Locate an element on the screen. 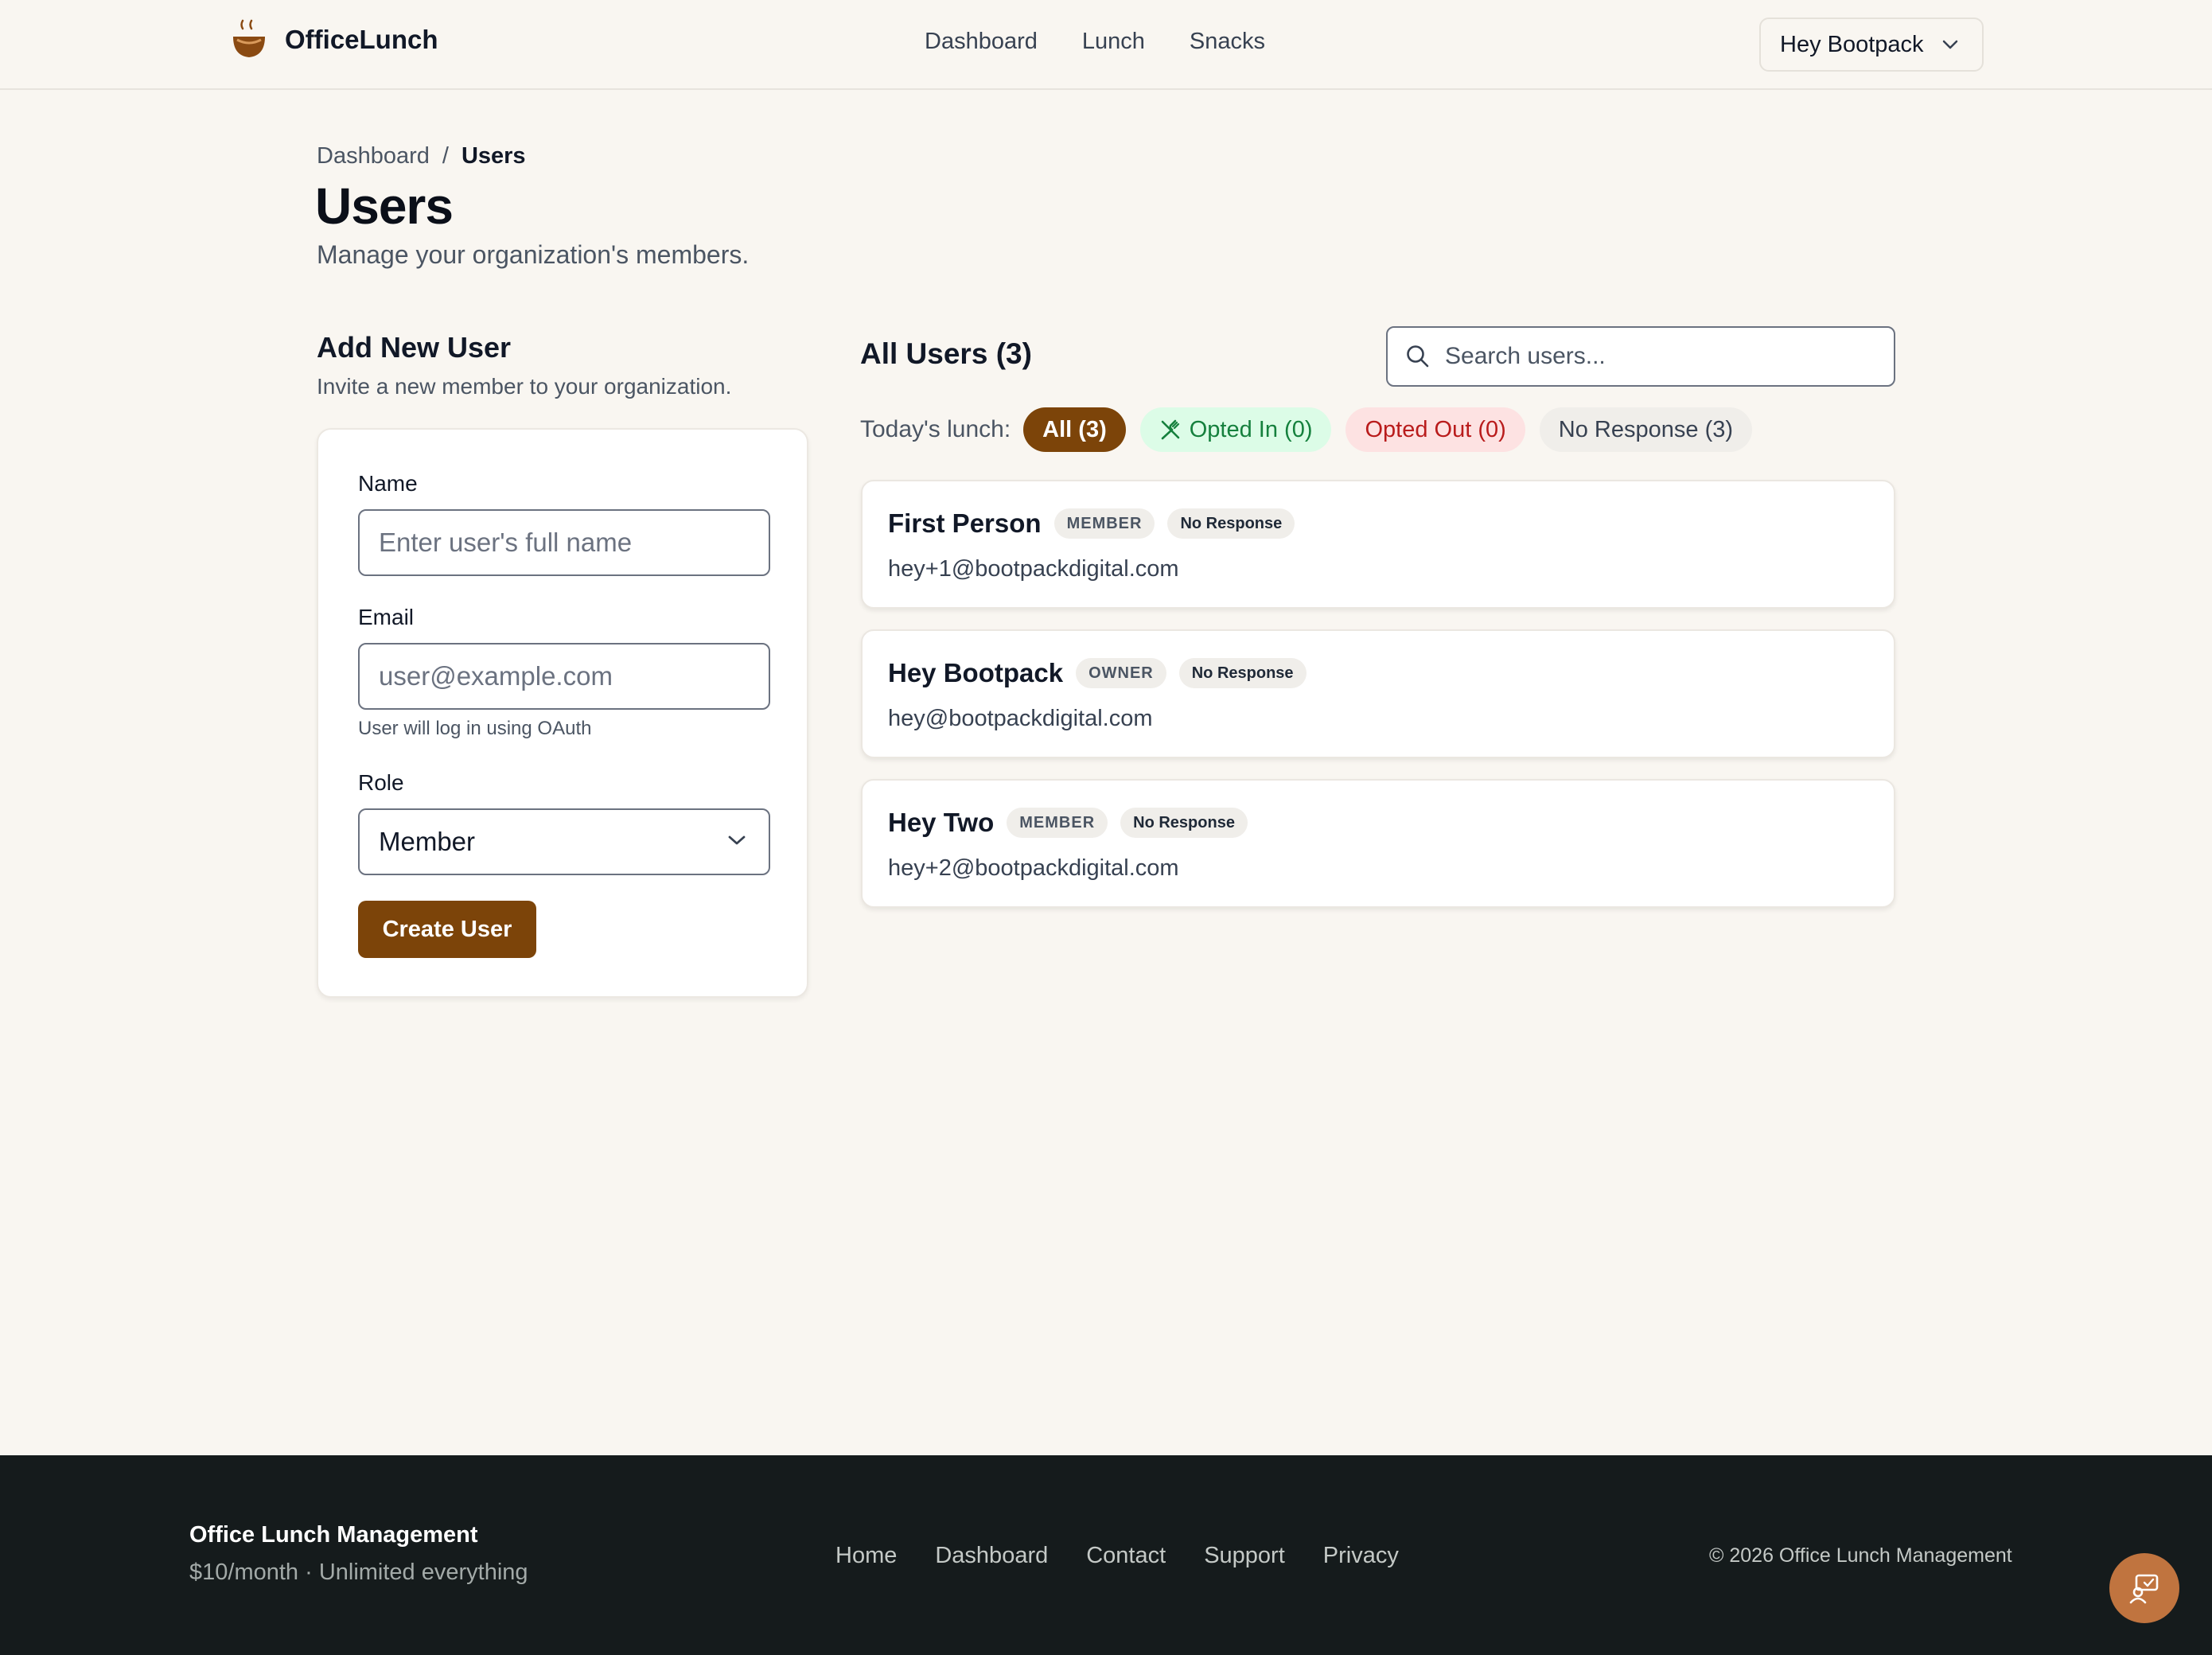 Image resolution: width=2212 pixels, height=1655 pixels. footer-link-home: Home is located at coordinates (866, 1556).